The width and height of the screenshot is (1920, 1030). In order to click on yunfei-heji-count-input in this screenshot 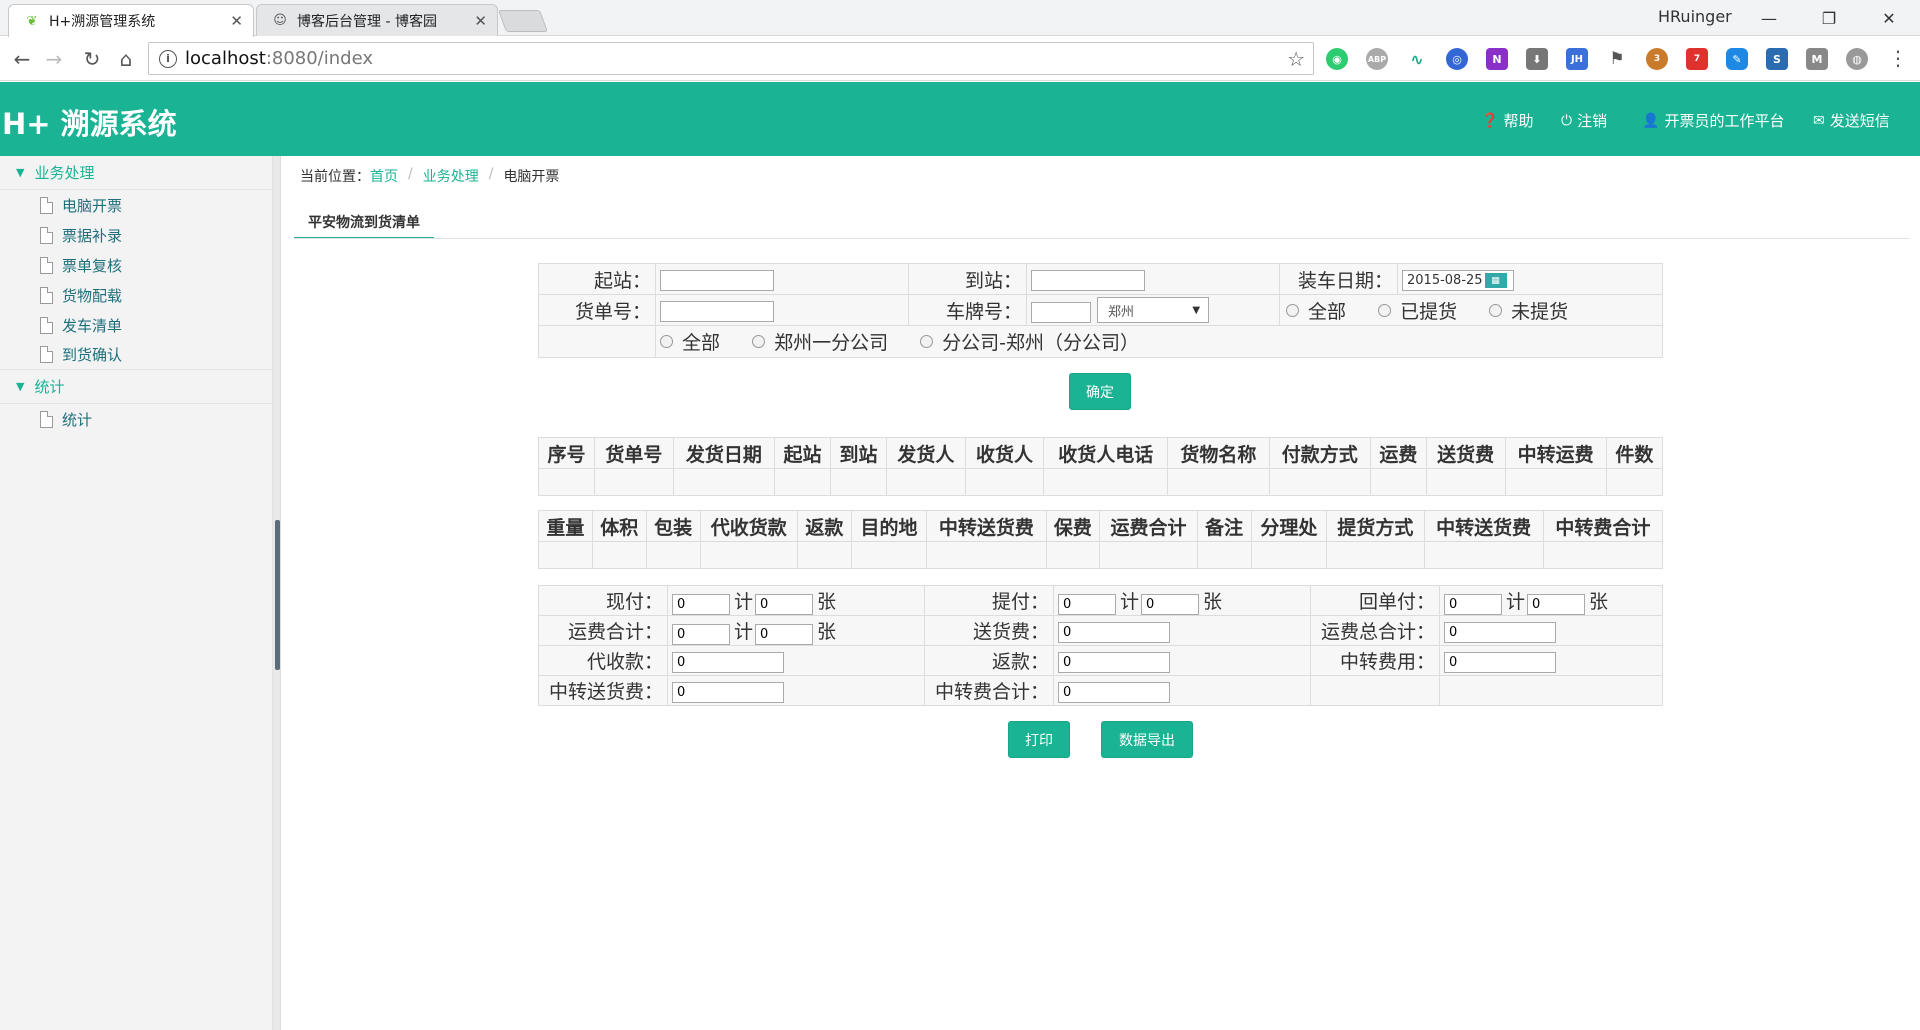, I will do `click(784, 634)`.